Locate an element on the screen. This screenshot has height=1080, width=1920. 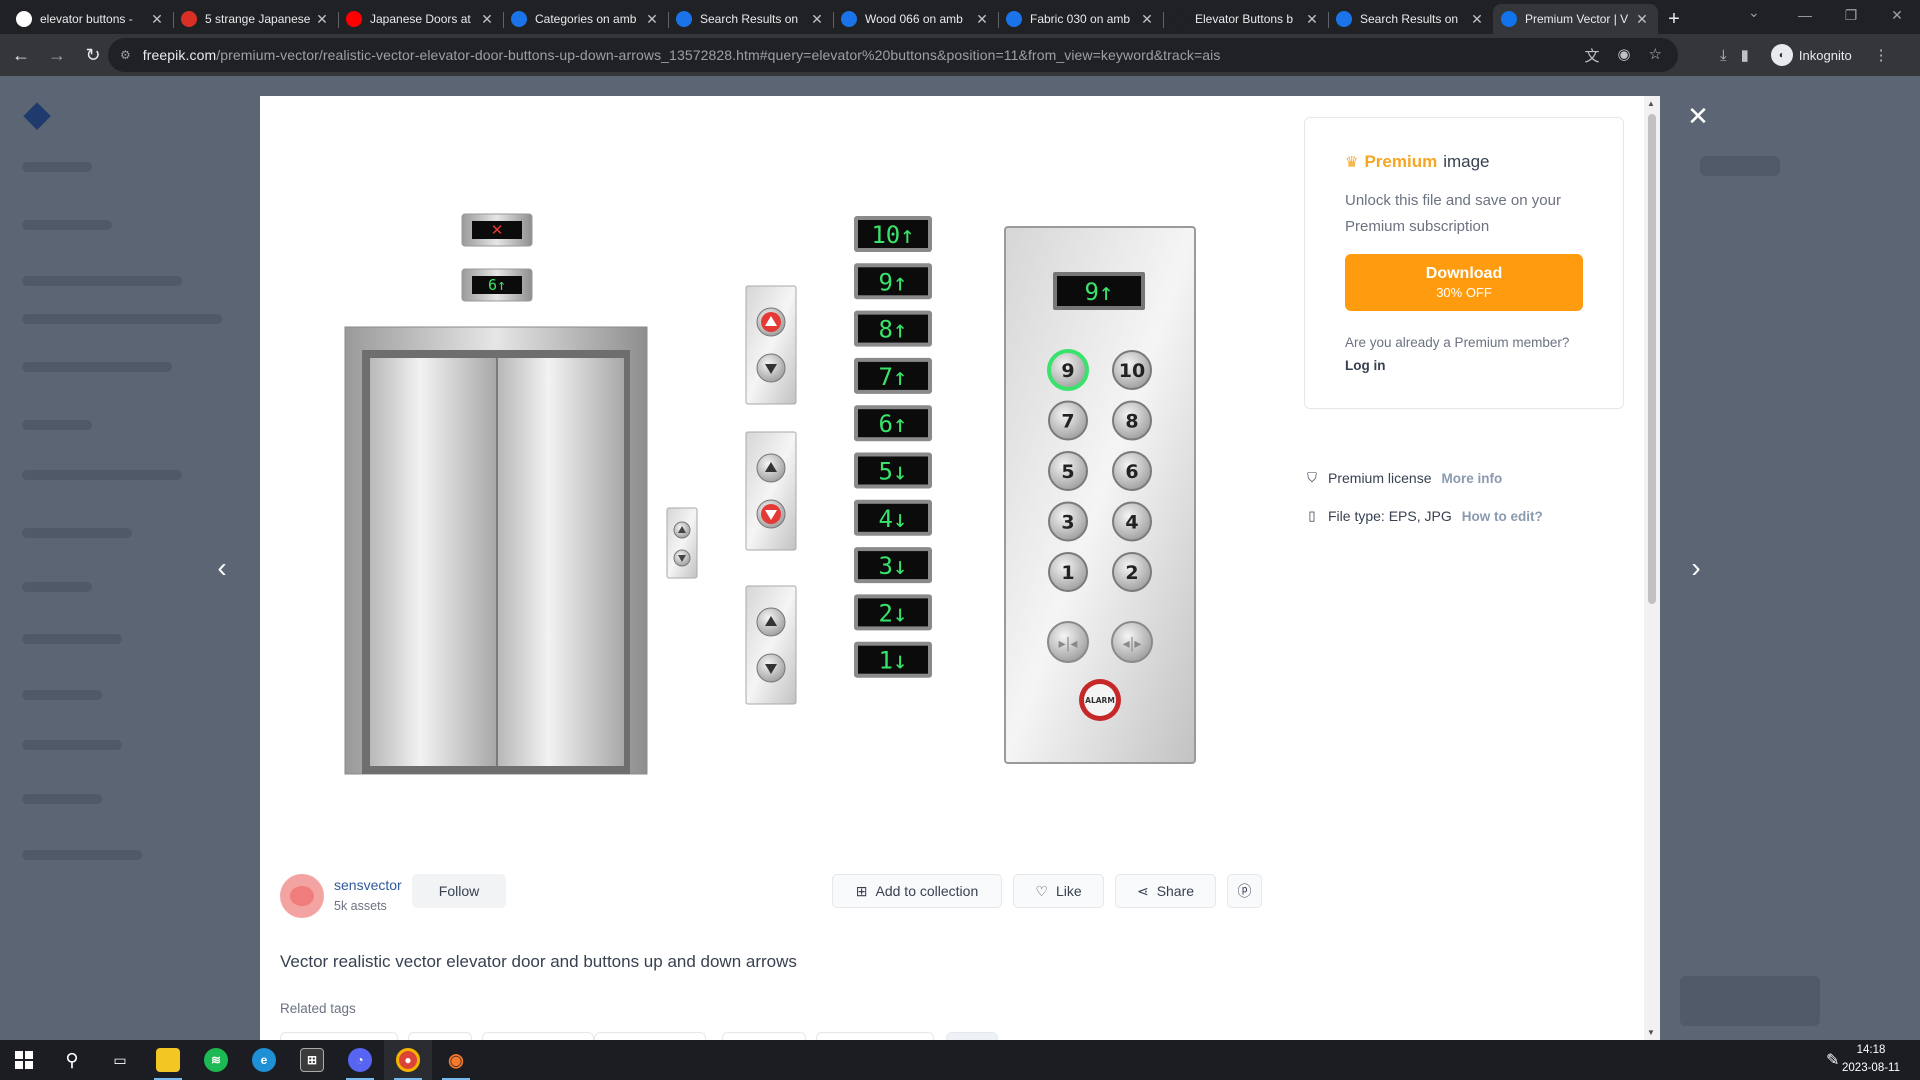
like-button: ♡ Like is located at coordinates (1058, 891).